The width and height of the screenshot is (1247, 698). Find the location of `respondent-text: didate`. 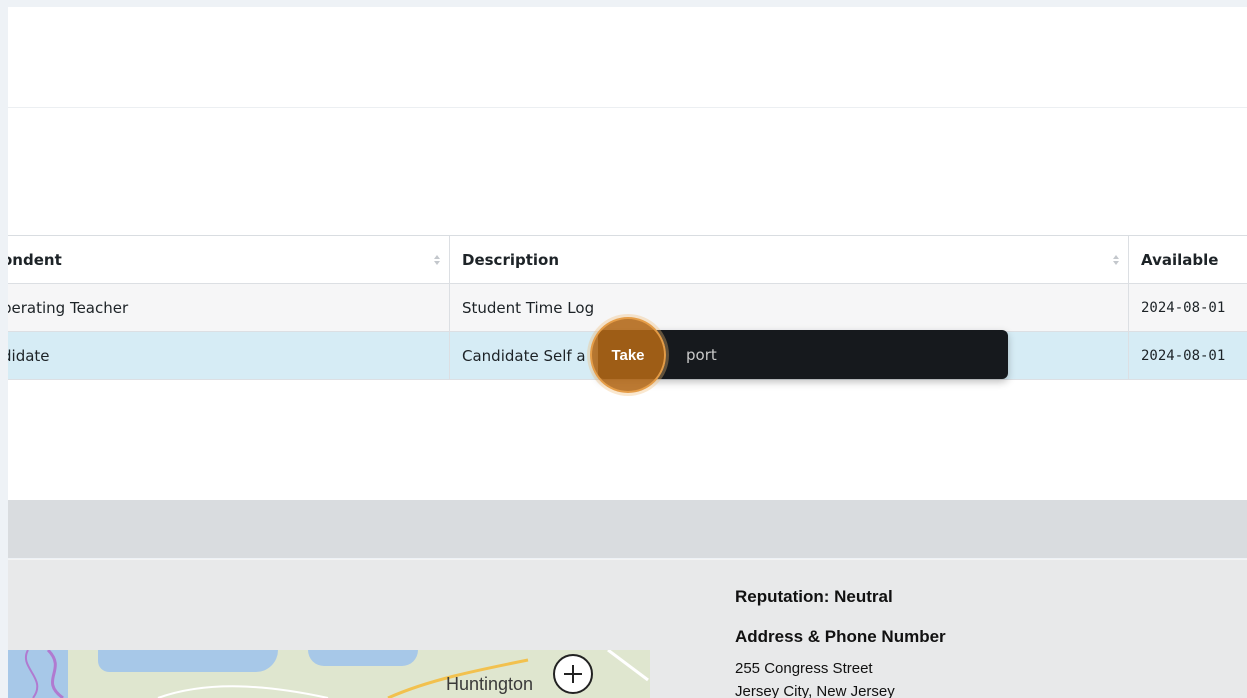

respondent-text: didate is located at coordinates (29, 355).